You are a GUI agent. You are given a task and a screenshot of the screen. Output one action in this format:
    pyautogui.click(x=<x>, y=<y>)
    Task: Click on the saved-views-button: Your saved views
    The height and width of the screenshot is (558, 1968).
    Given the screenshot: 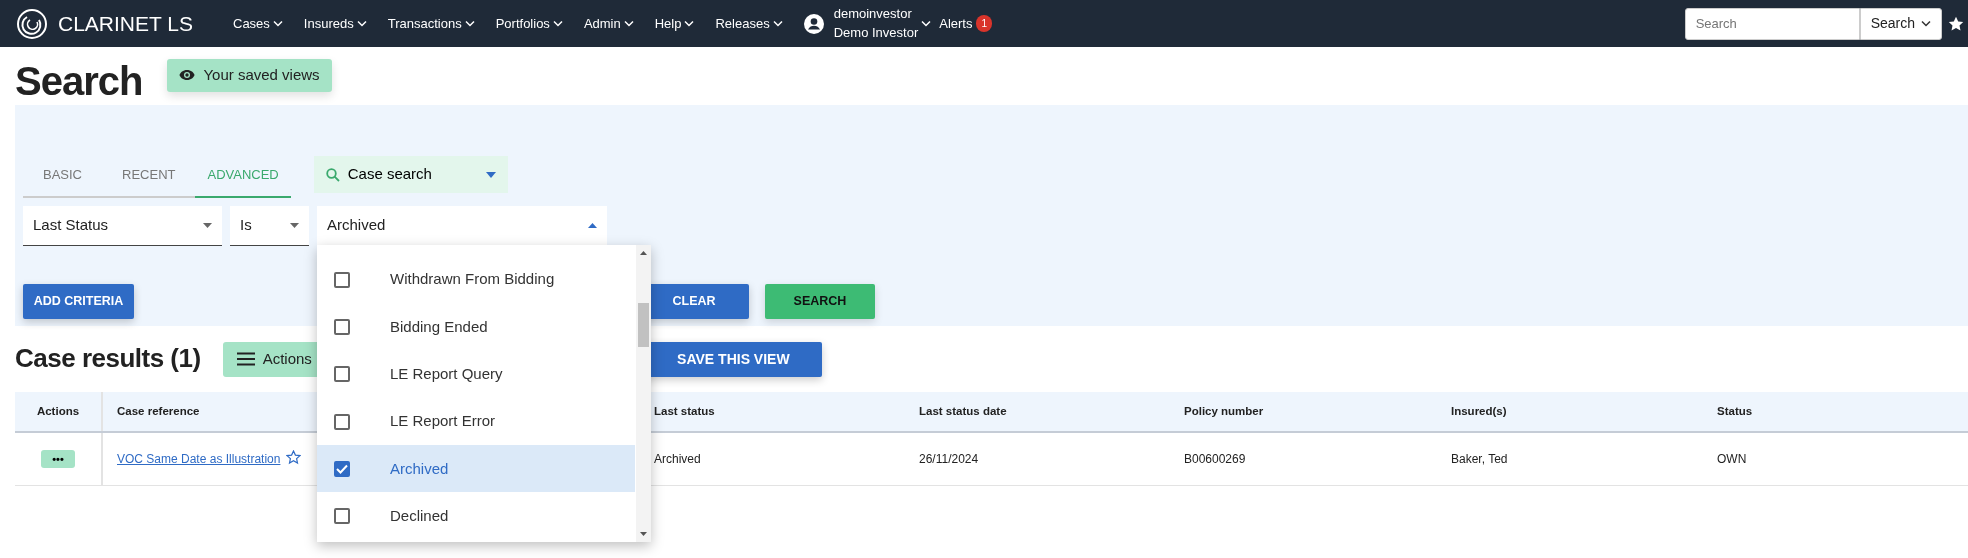 What is the action you would take?
    pyautogui.click(x=249, y=75)
    